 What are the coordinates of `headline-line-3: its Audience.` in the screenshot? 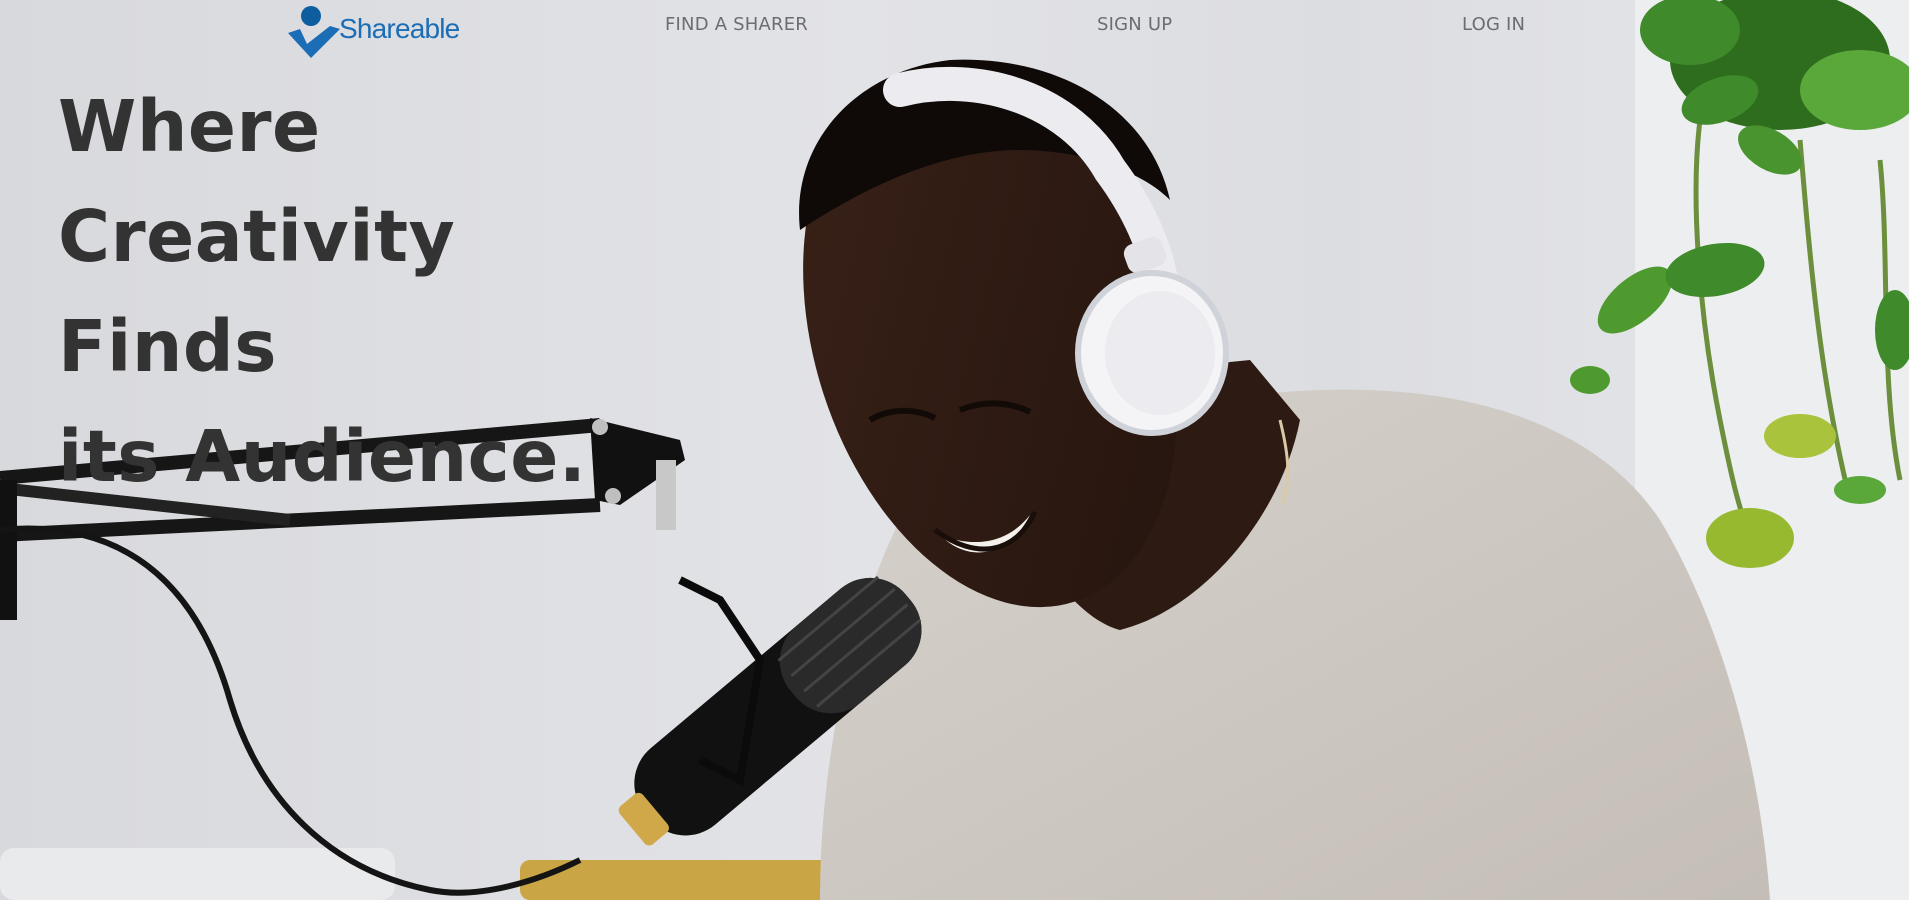 It's located at (322, 456).